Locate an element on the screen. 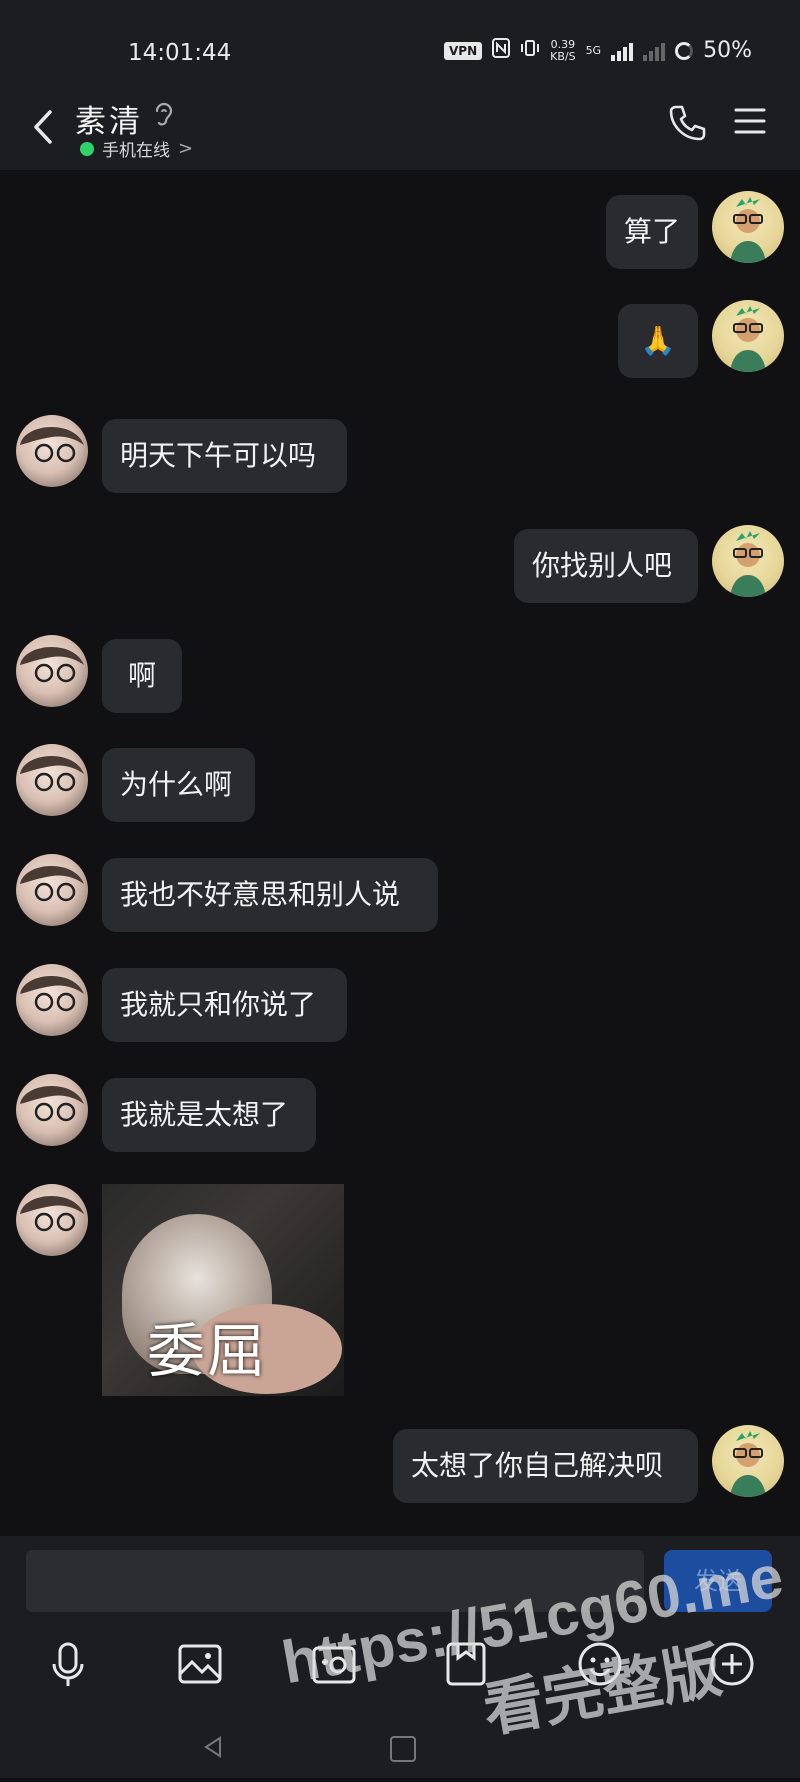 Image resolution: width=800 pixels, height=1782 pixels. message-bubble: 算了 is located at coordinates (652, 232).